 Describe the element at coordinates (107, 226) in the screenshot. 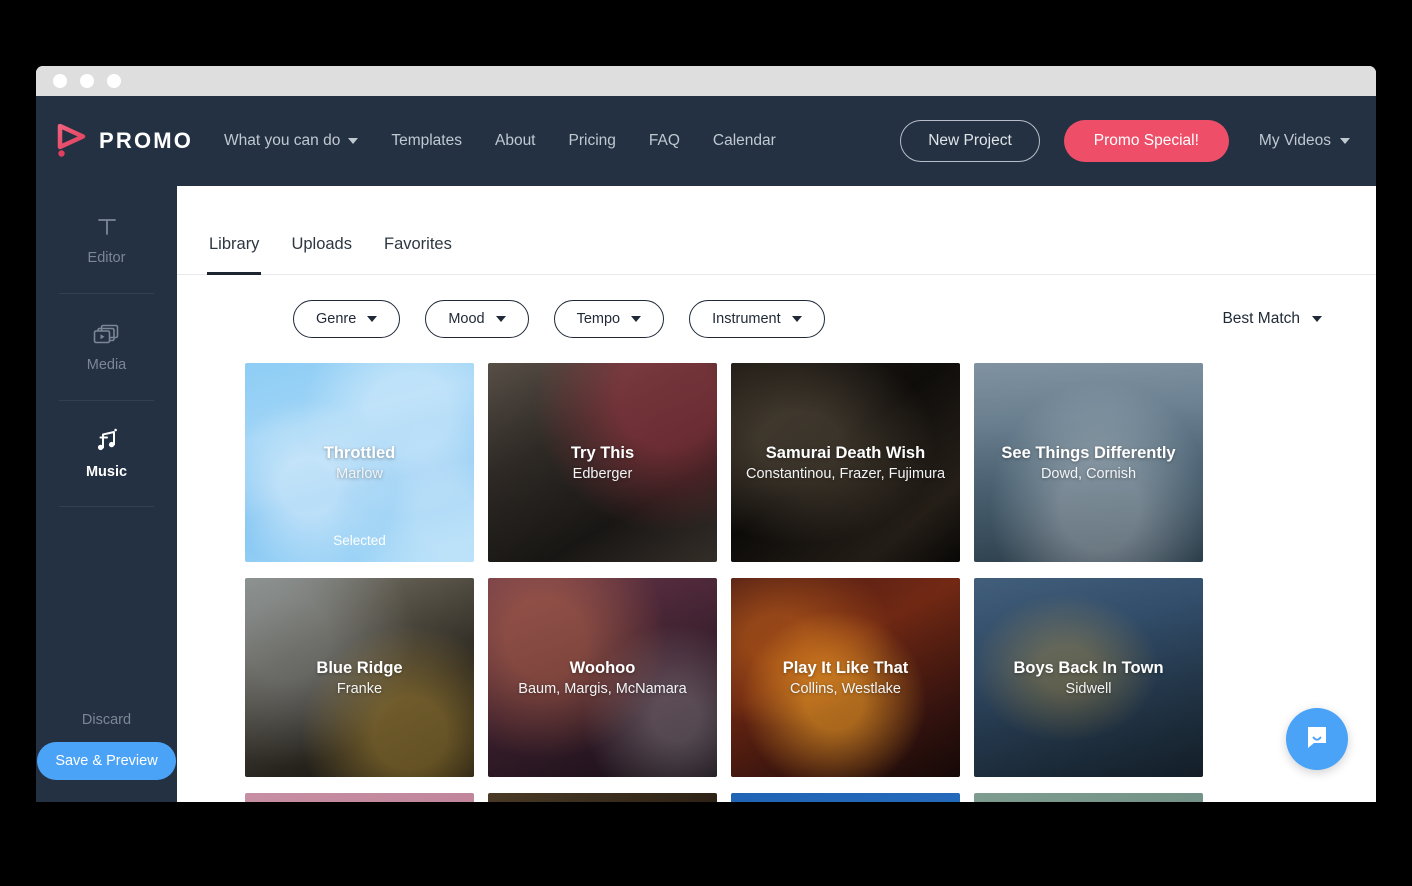

I see `text-tool-icon` at that location.